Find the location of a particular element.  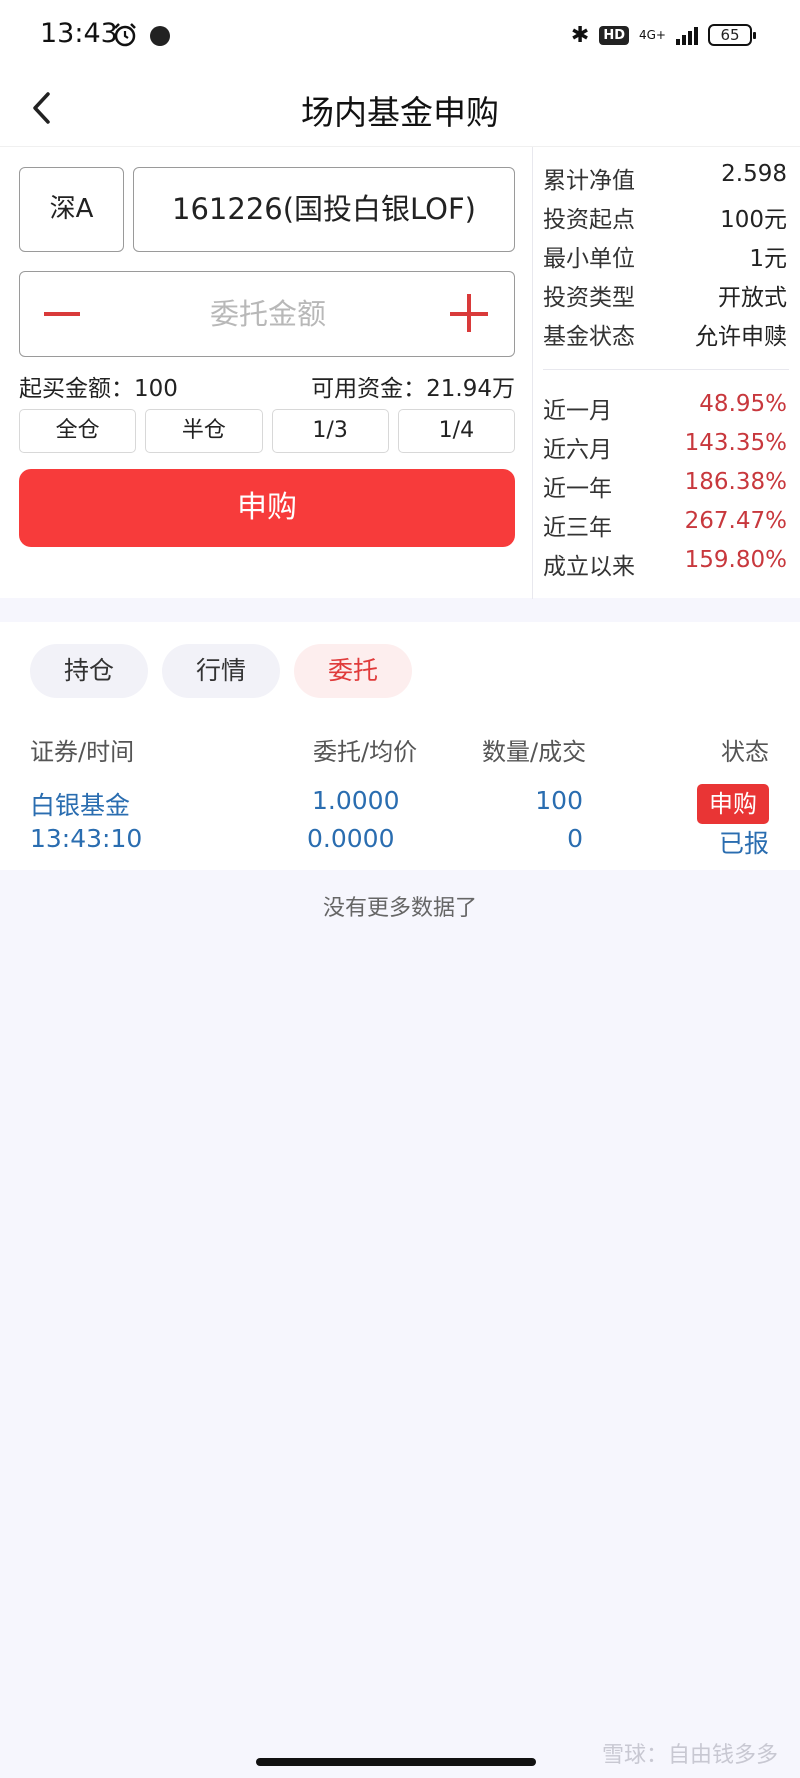

fund-attr-label: 最小单位 is located at coordinates (589, 259).